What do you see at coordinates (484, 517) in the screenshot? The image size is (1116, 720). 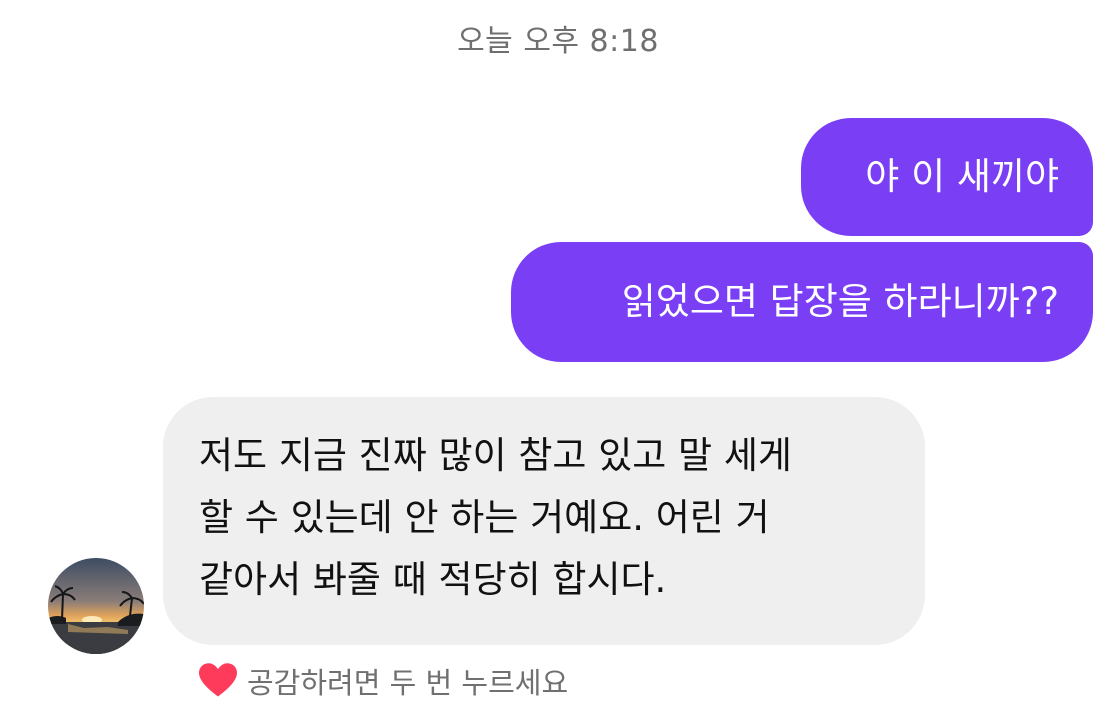 I see `received-message-line: 할 수 있는데 안 하는 거예요. 어린 거` at bounding box center [484, 517].